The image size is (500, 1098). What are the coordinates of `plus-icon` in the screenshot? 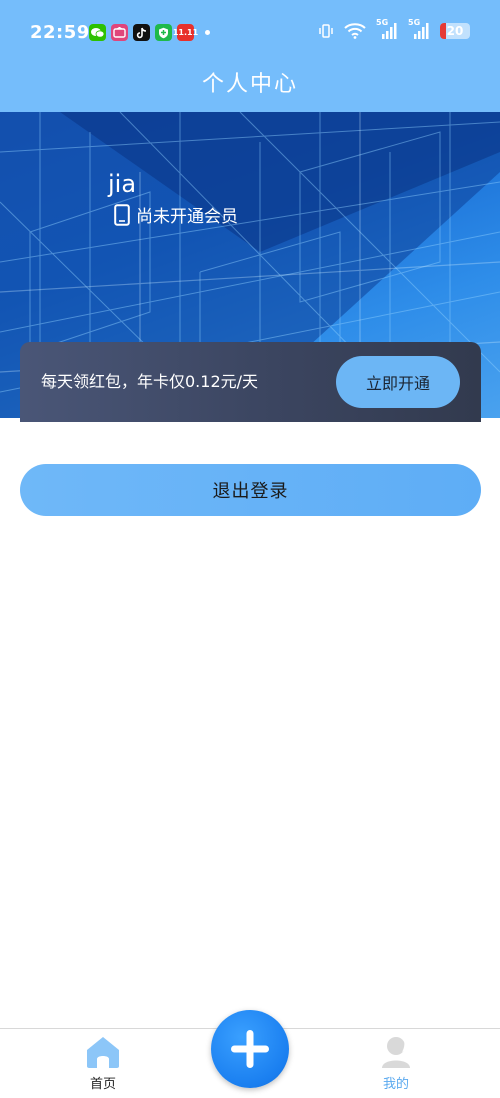 It's located at (250, 1049).